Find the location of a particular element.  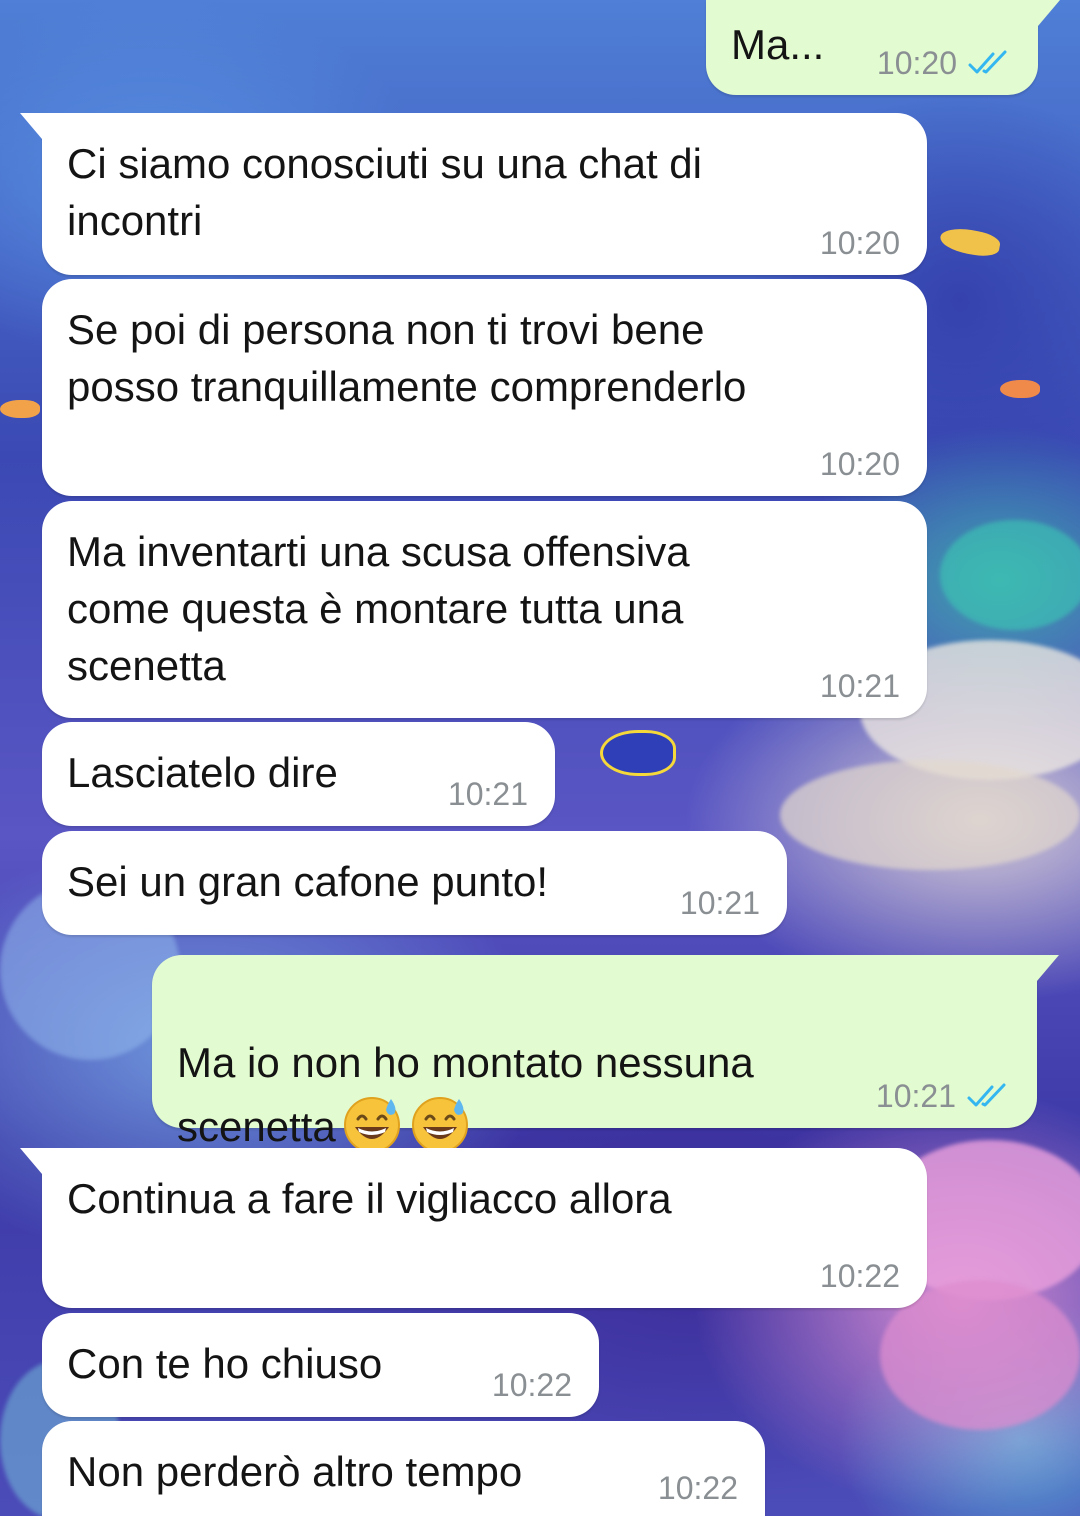

incoming-message: Lasciatelo dire 10:21 is located at coordinates (298, 774).